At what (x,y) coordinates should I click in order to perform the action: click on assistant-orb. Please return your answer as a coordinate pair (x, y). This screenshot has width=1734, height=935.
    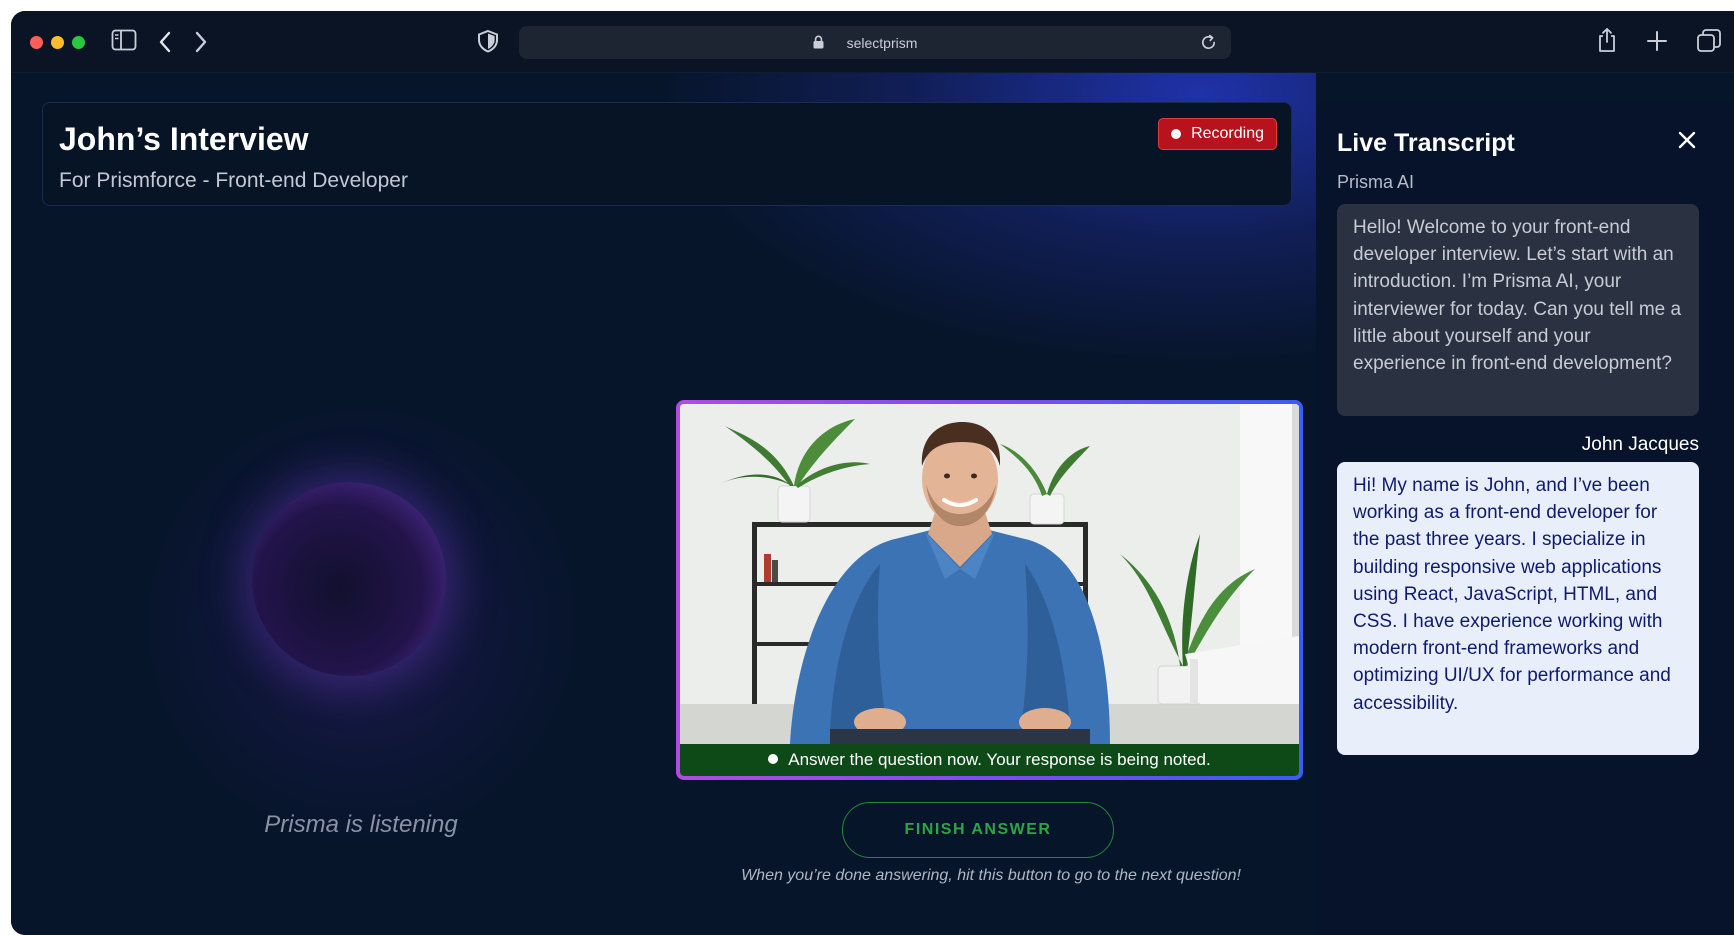
    Looking at the image, I should click on (349, 579).